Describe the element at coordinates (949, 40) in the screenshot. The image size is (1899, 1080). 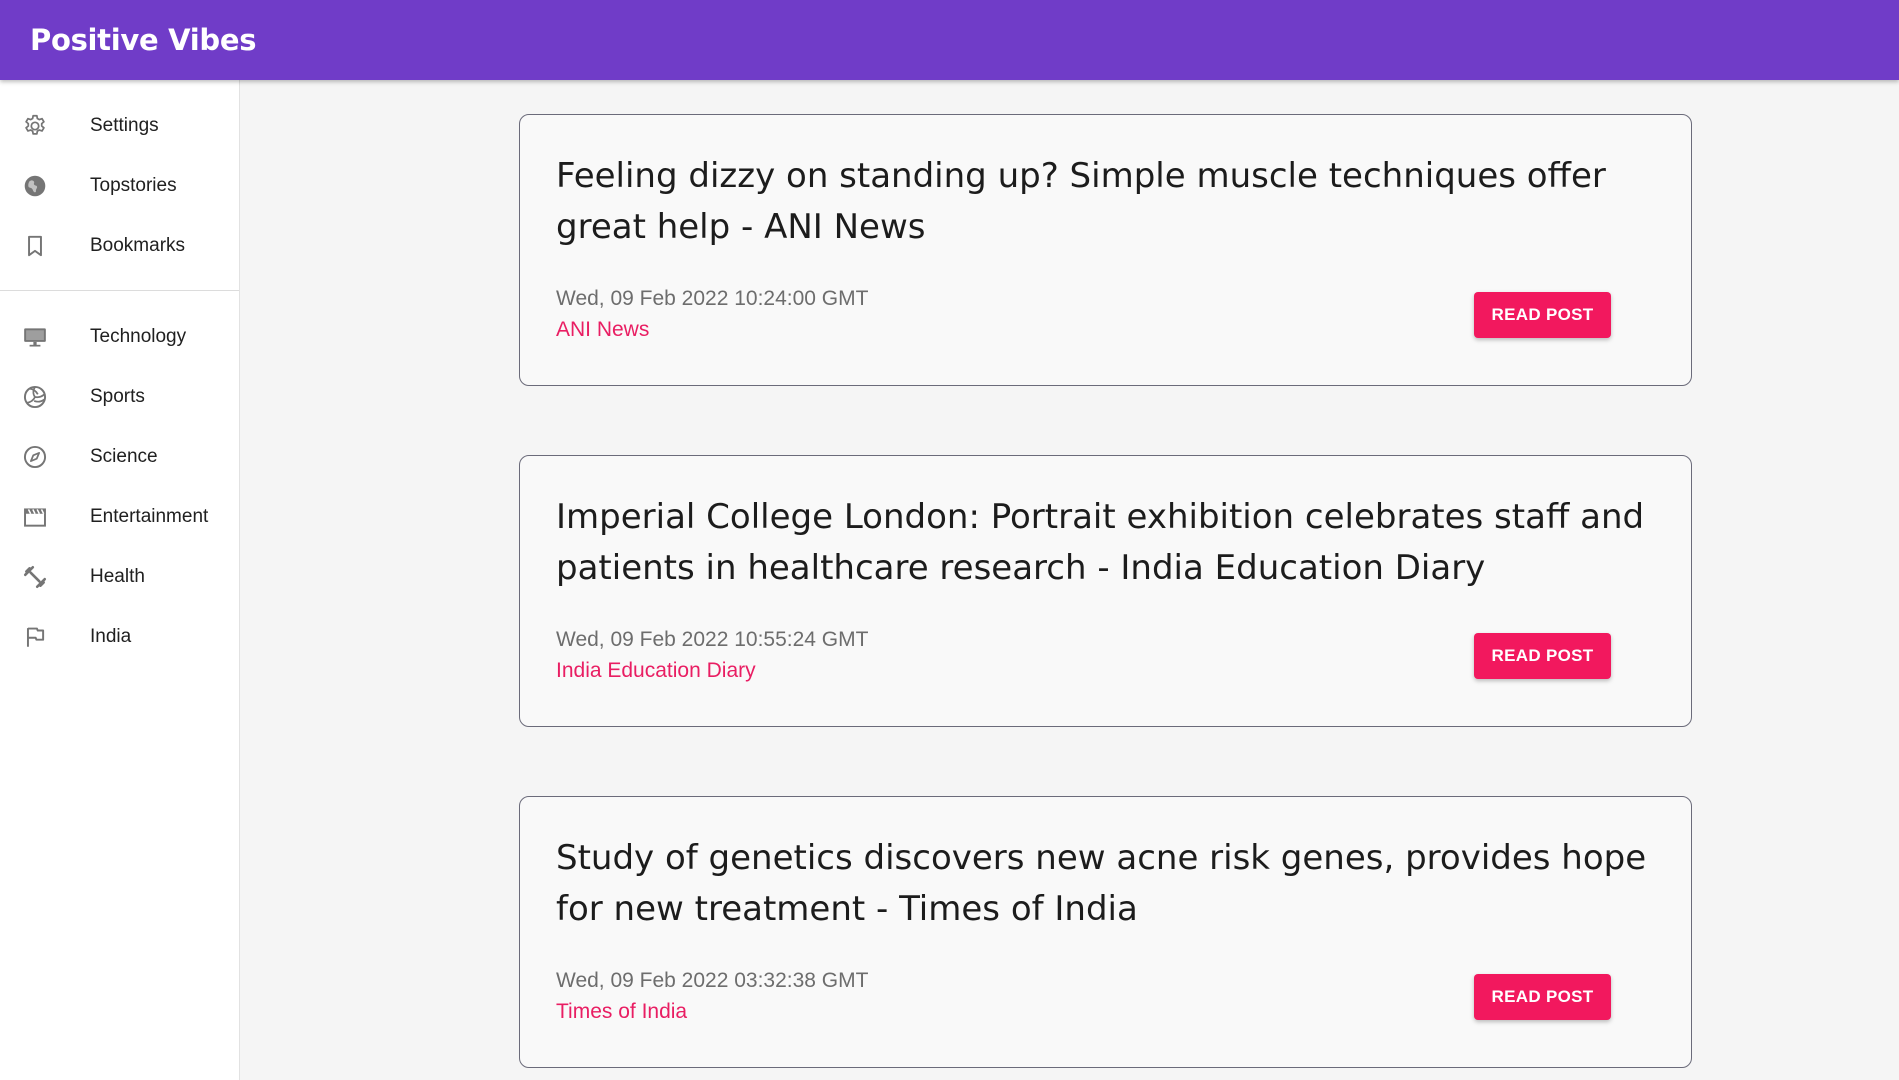
I see `app-bar: Positive Vibes` at that location.